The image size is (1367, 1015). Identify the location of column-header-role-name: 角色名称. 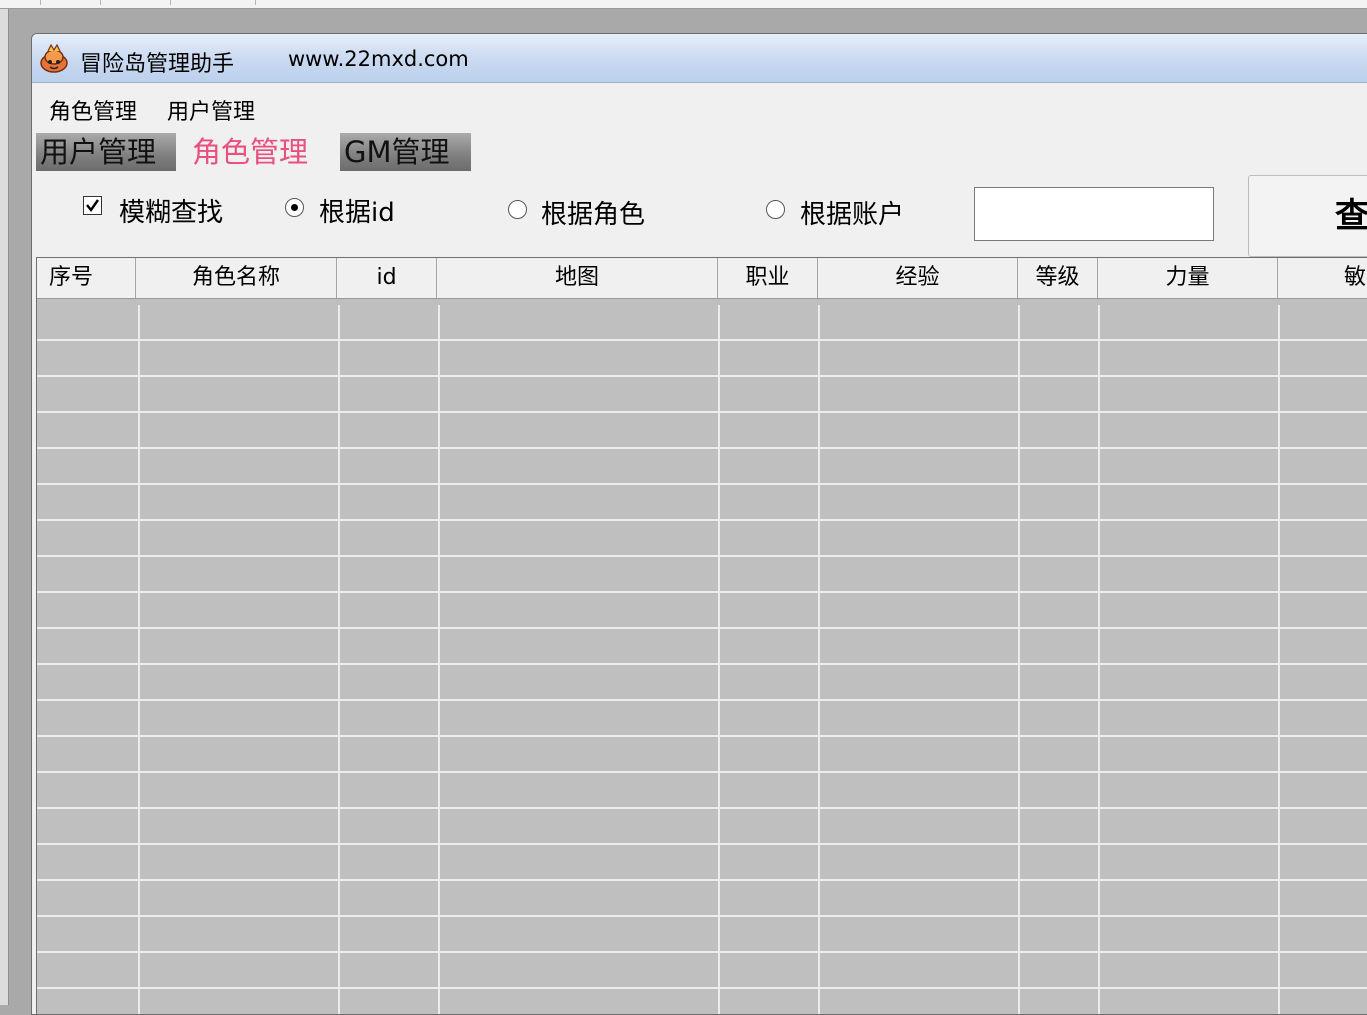
(236, 278).